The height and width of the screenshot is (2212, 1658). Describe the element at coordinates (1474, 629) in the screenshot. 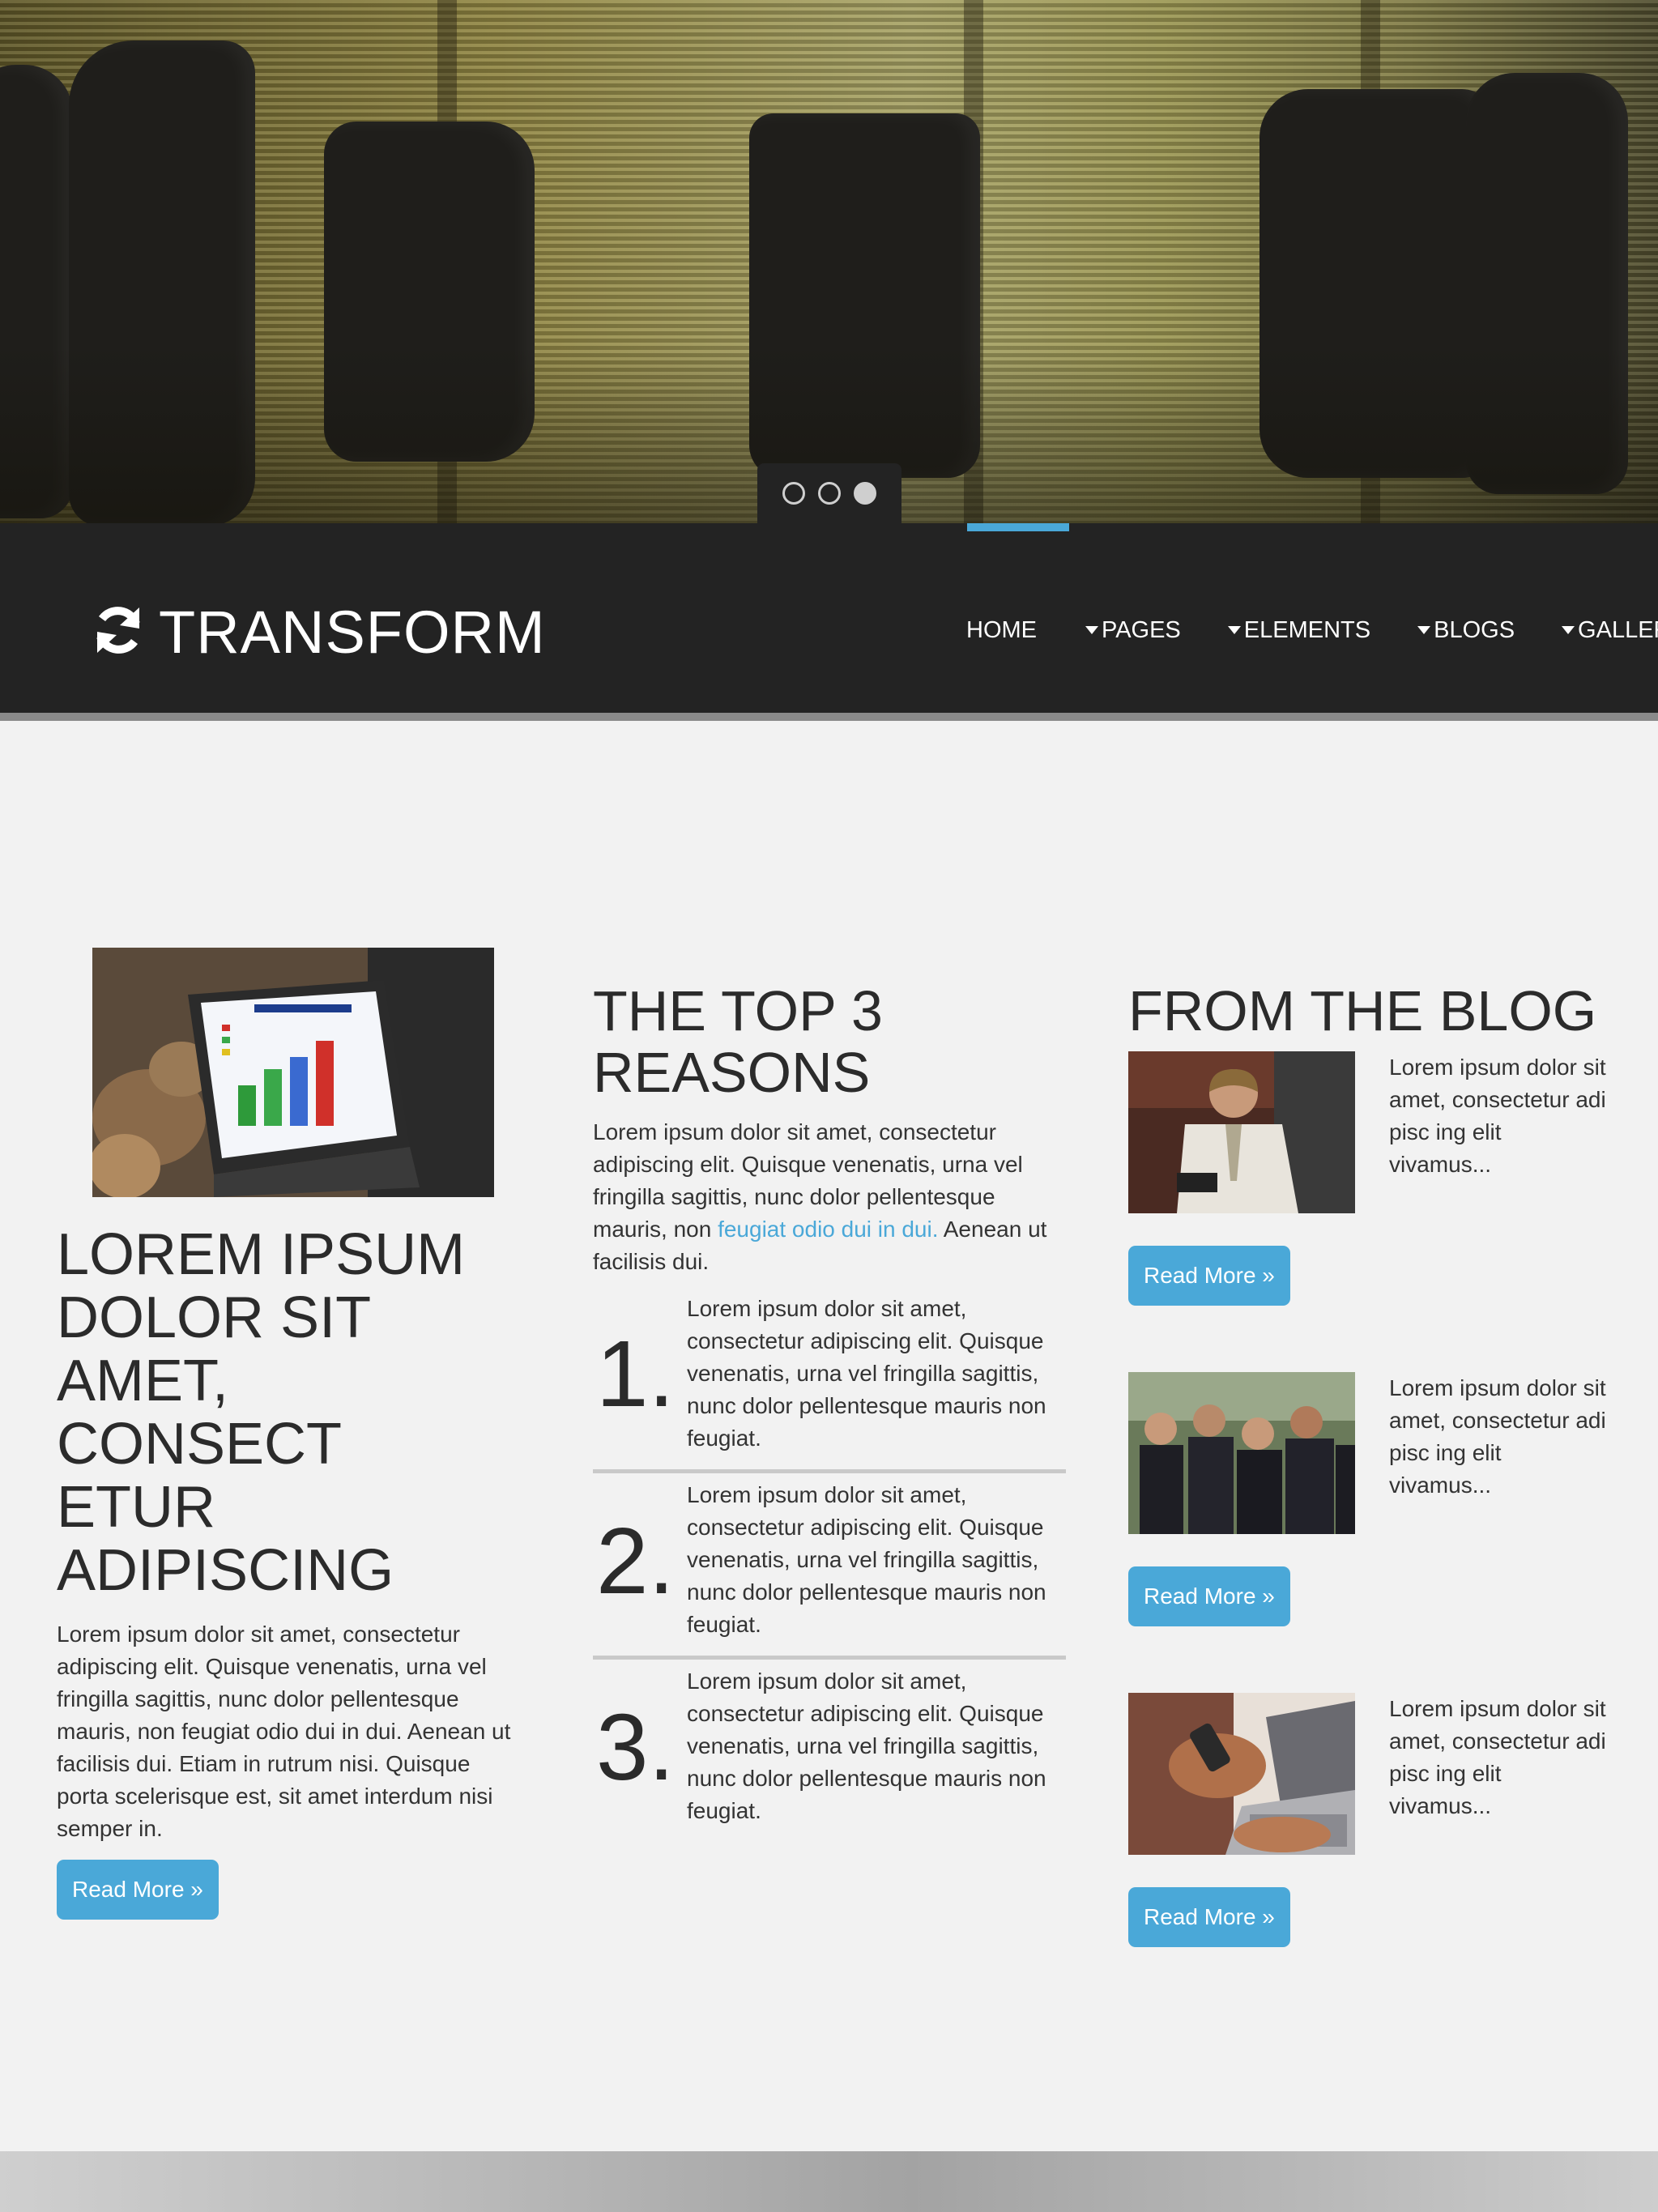

I see `nav-item-label: BLOGS` at that location.